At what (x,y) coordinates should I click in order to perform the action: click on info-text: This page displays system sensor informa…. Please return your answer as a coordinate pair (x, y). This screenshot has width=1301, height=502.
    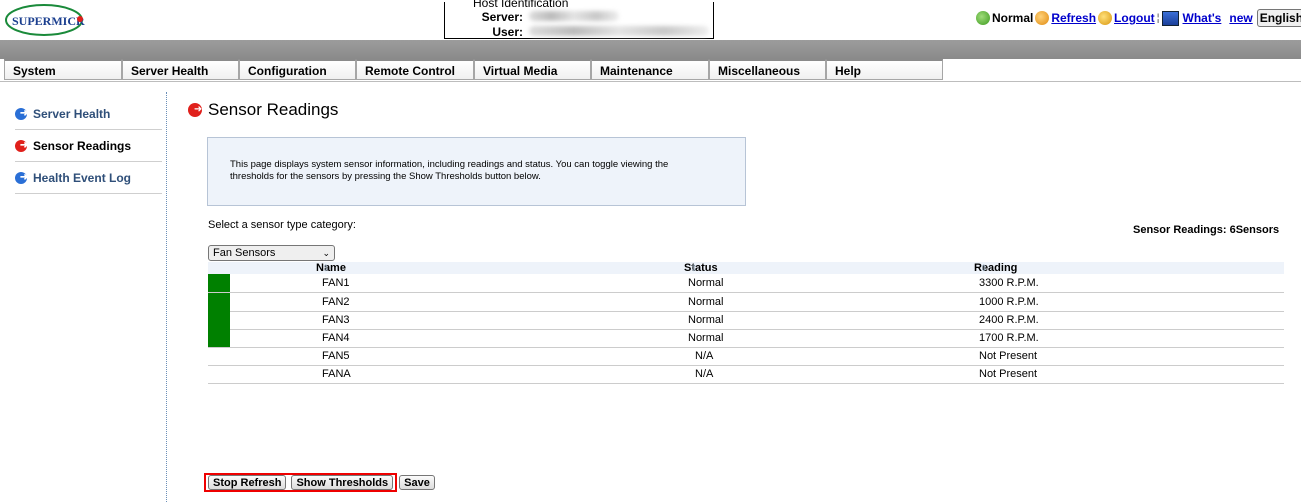
    Looking at the image, I should click on (449, 170).